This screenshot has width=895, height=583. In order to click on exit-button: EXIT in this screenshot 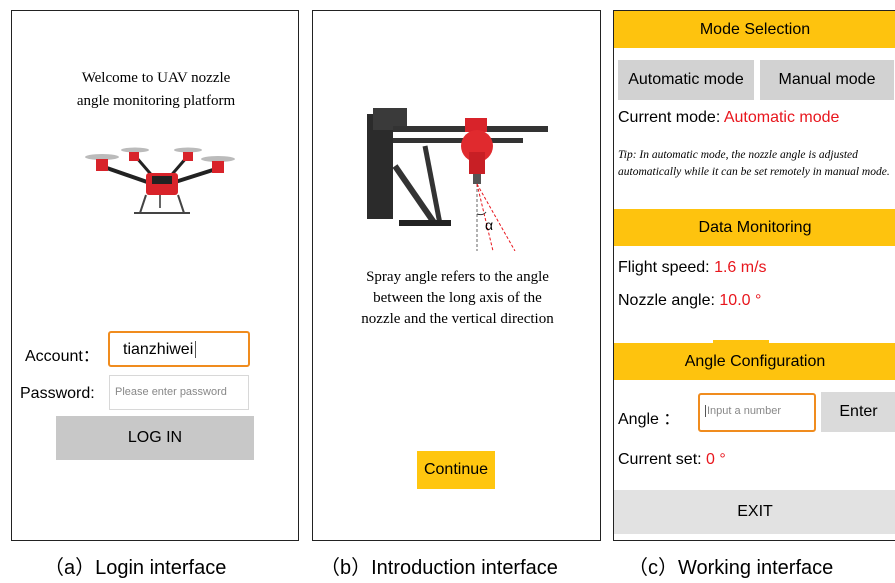, I will do `click(754, 512)`.